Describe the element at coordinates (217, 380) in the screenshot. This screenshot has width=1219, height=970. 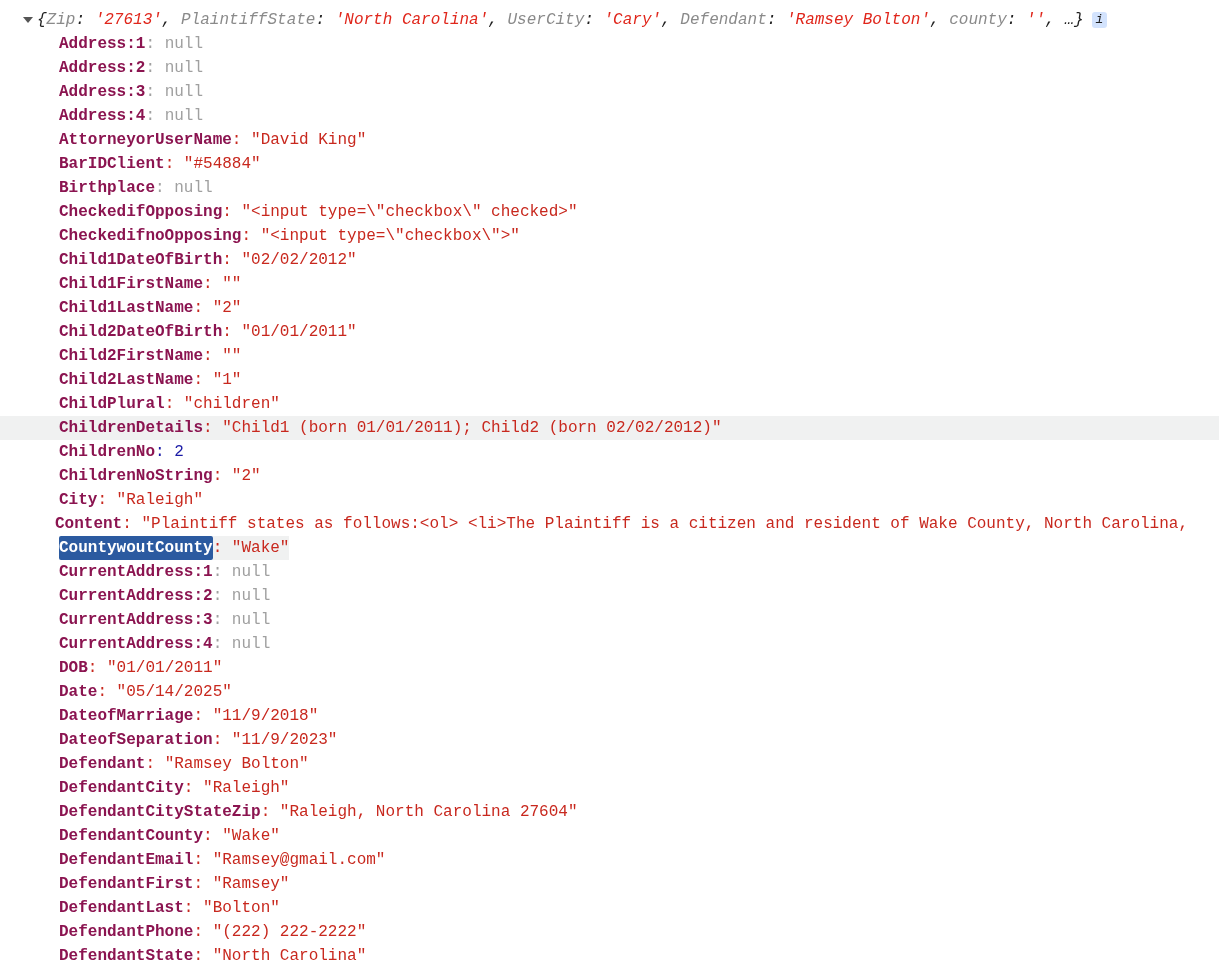
I see `property-value: : "1"` at that location.